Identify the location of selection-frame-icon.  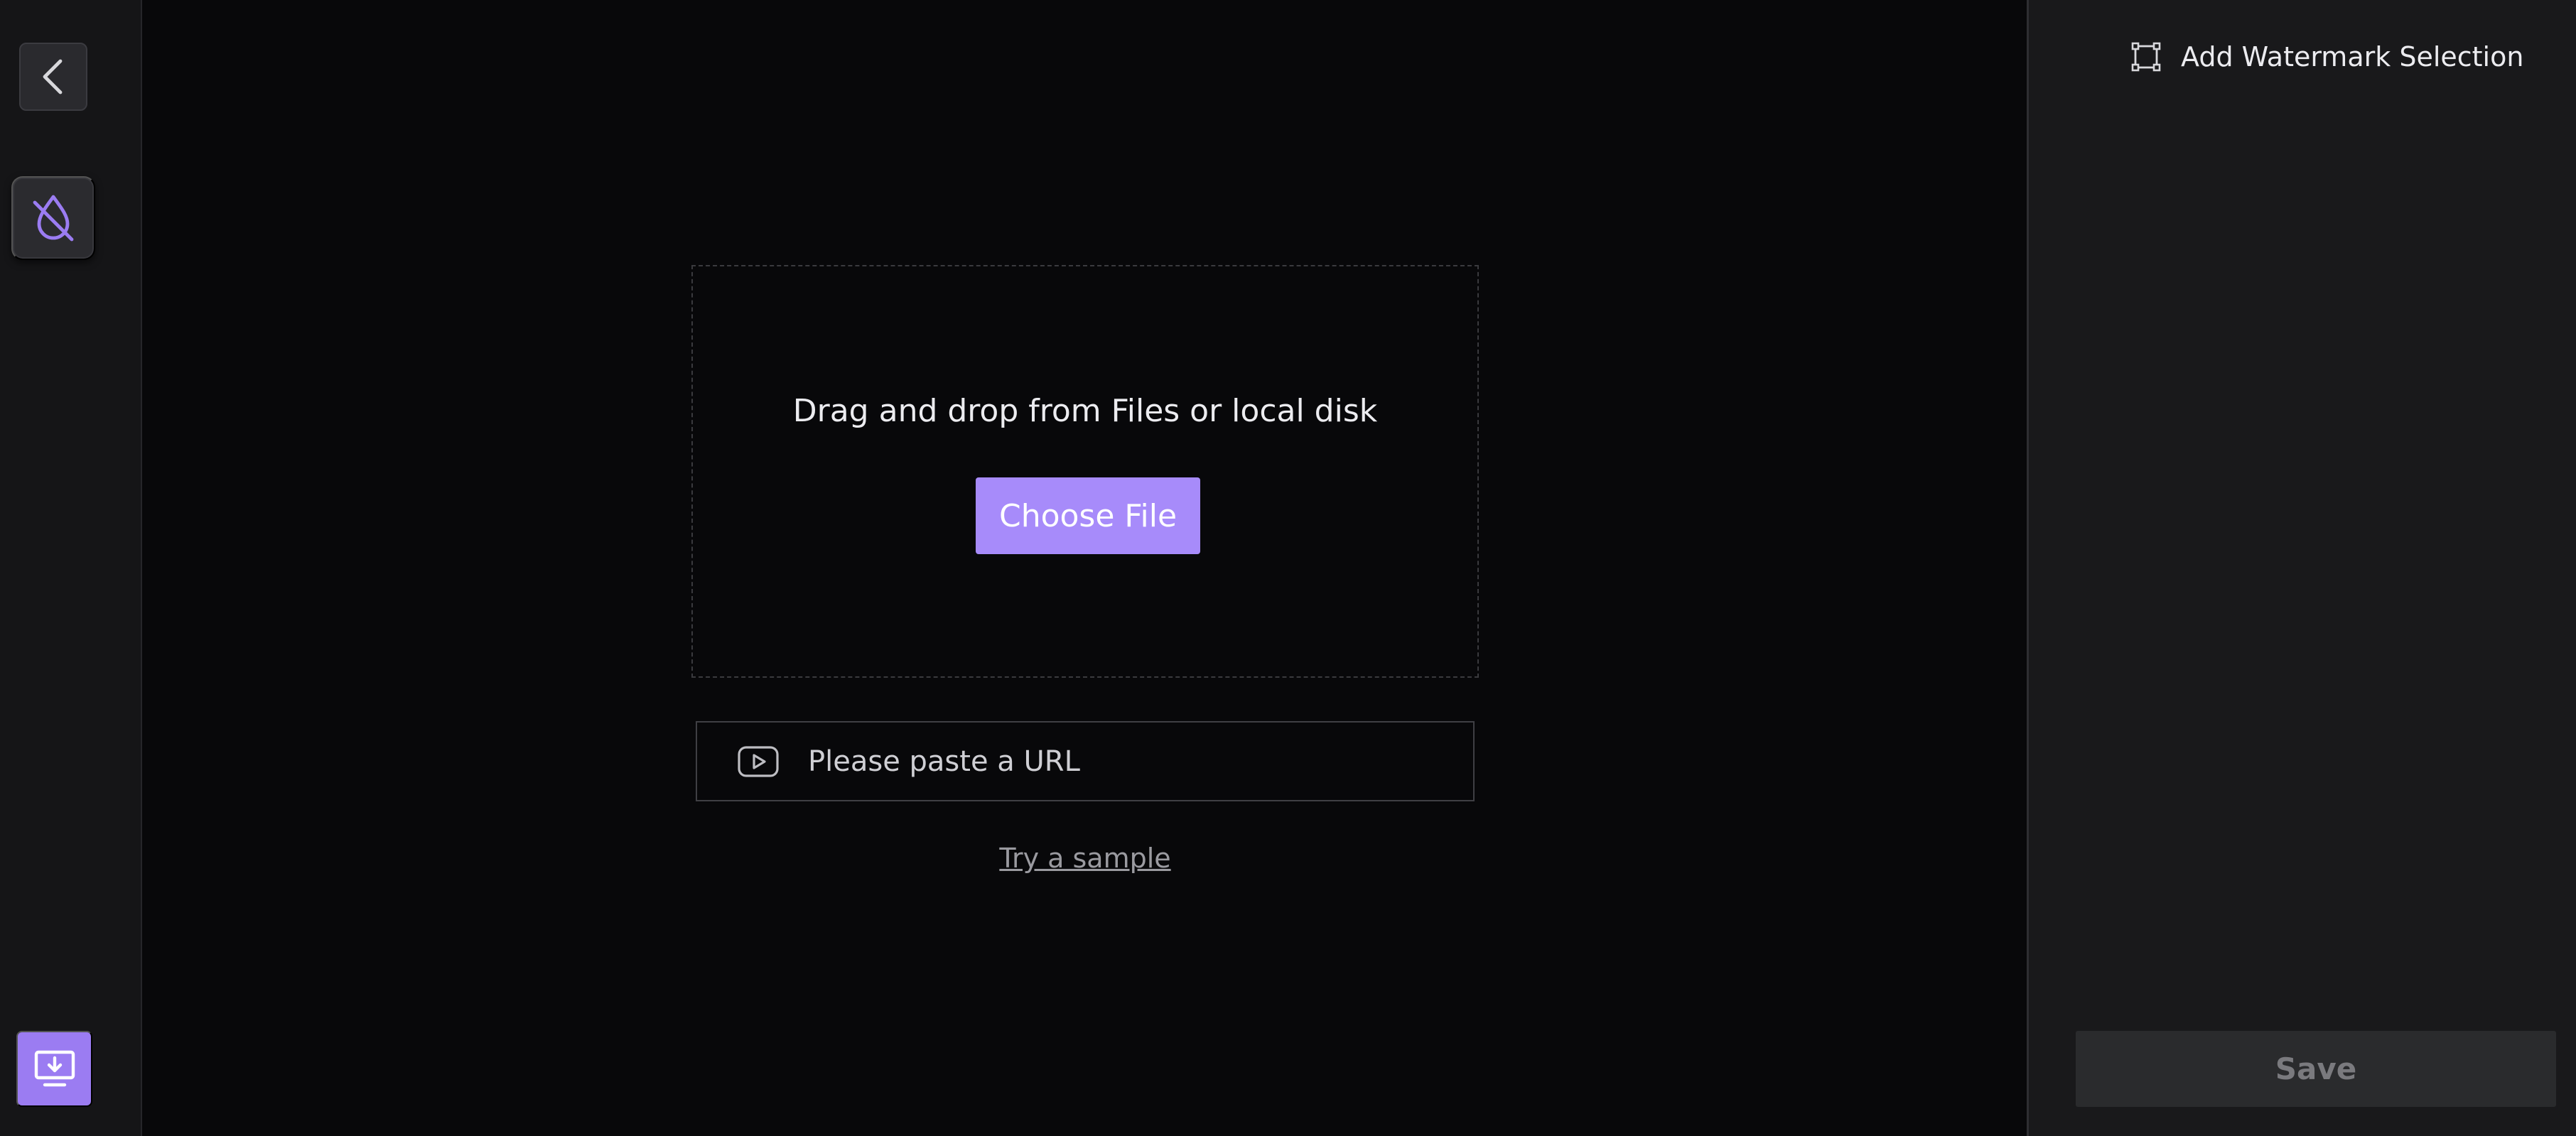
(2146, 57).